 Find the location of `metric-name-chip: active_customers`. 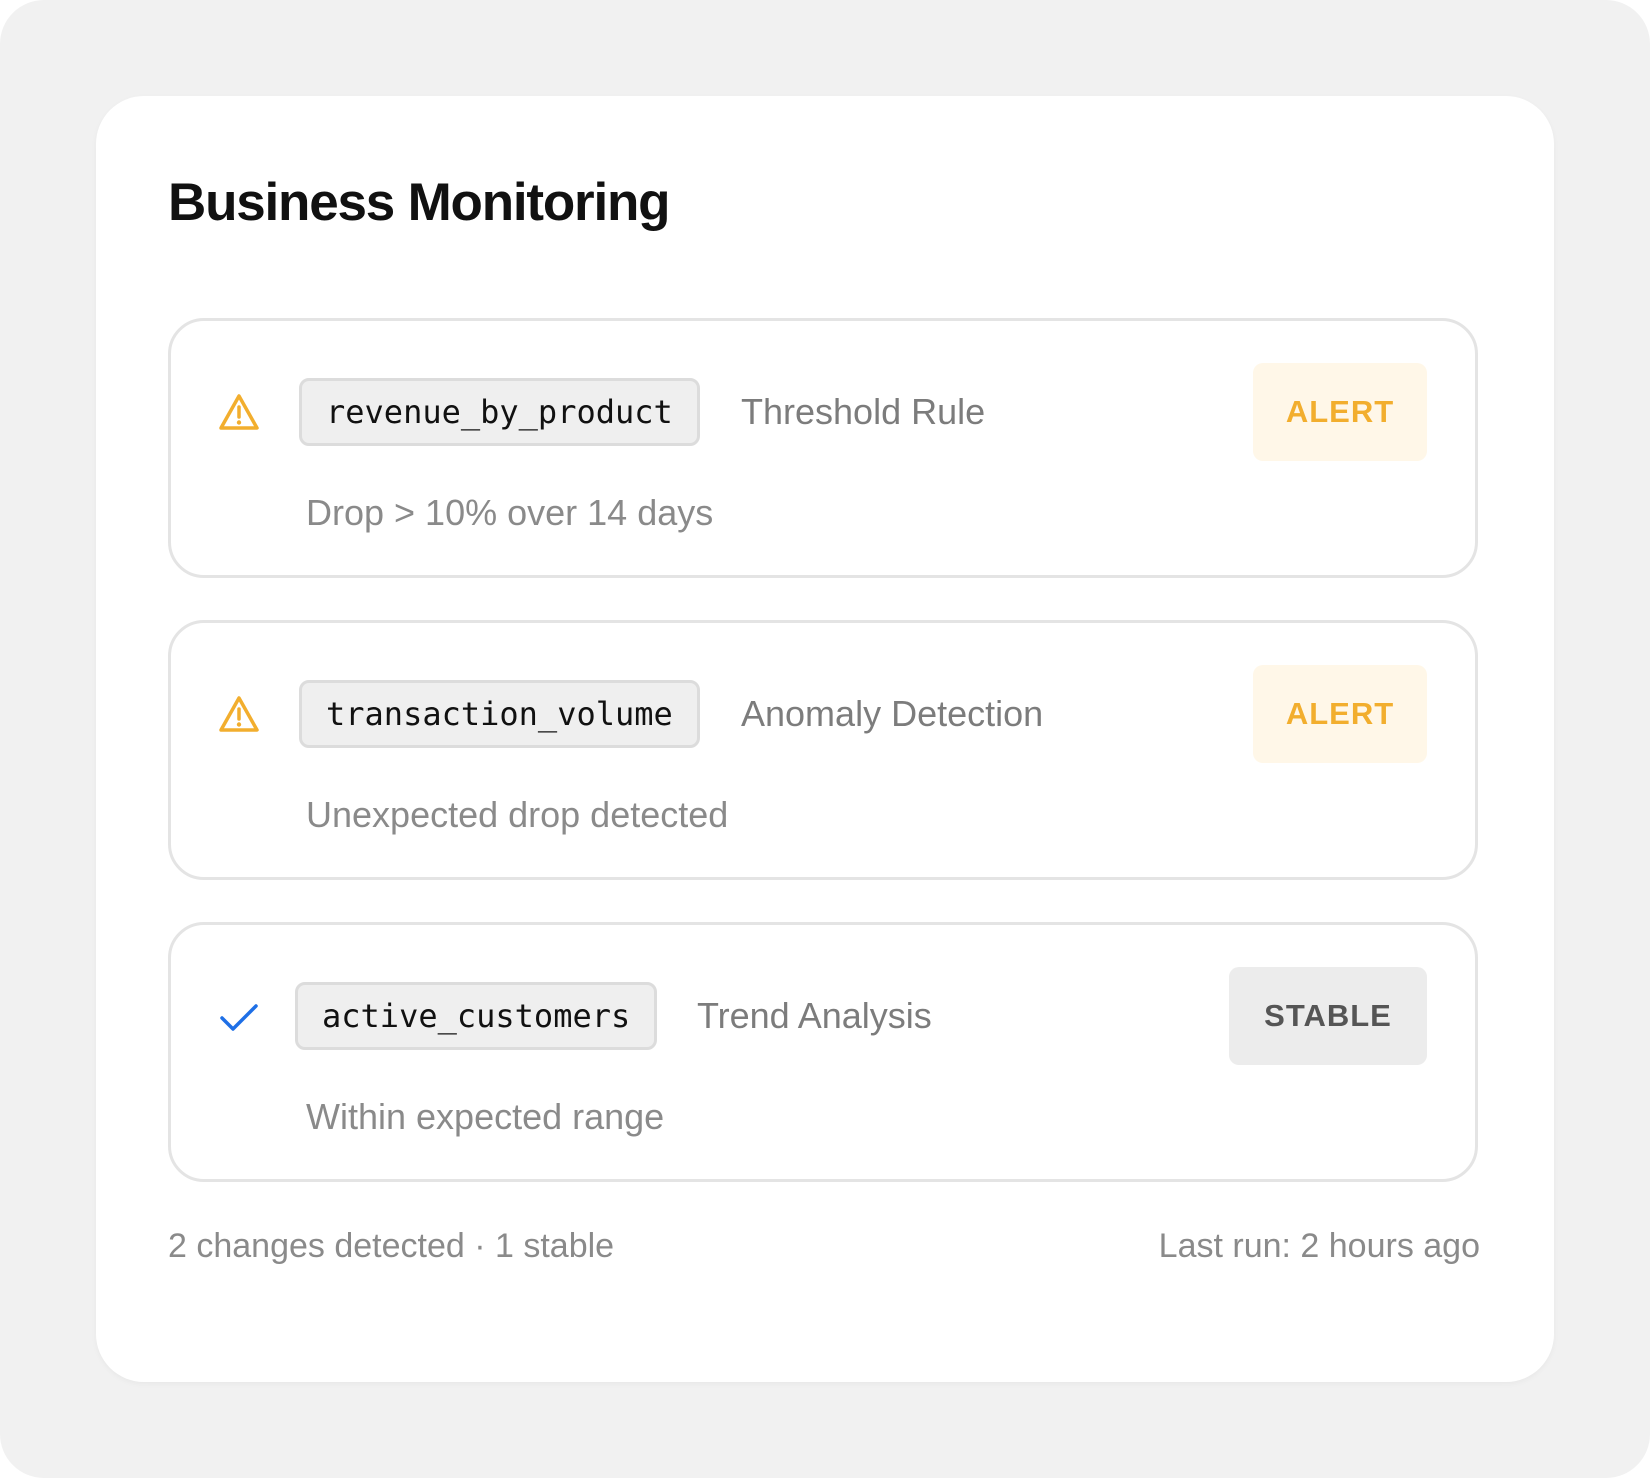

metric-name-chip: active_customers is located at coordinates (476, 1016).